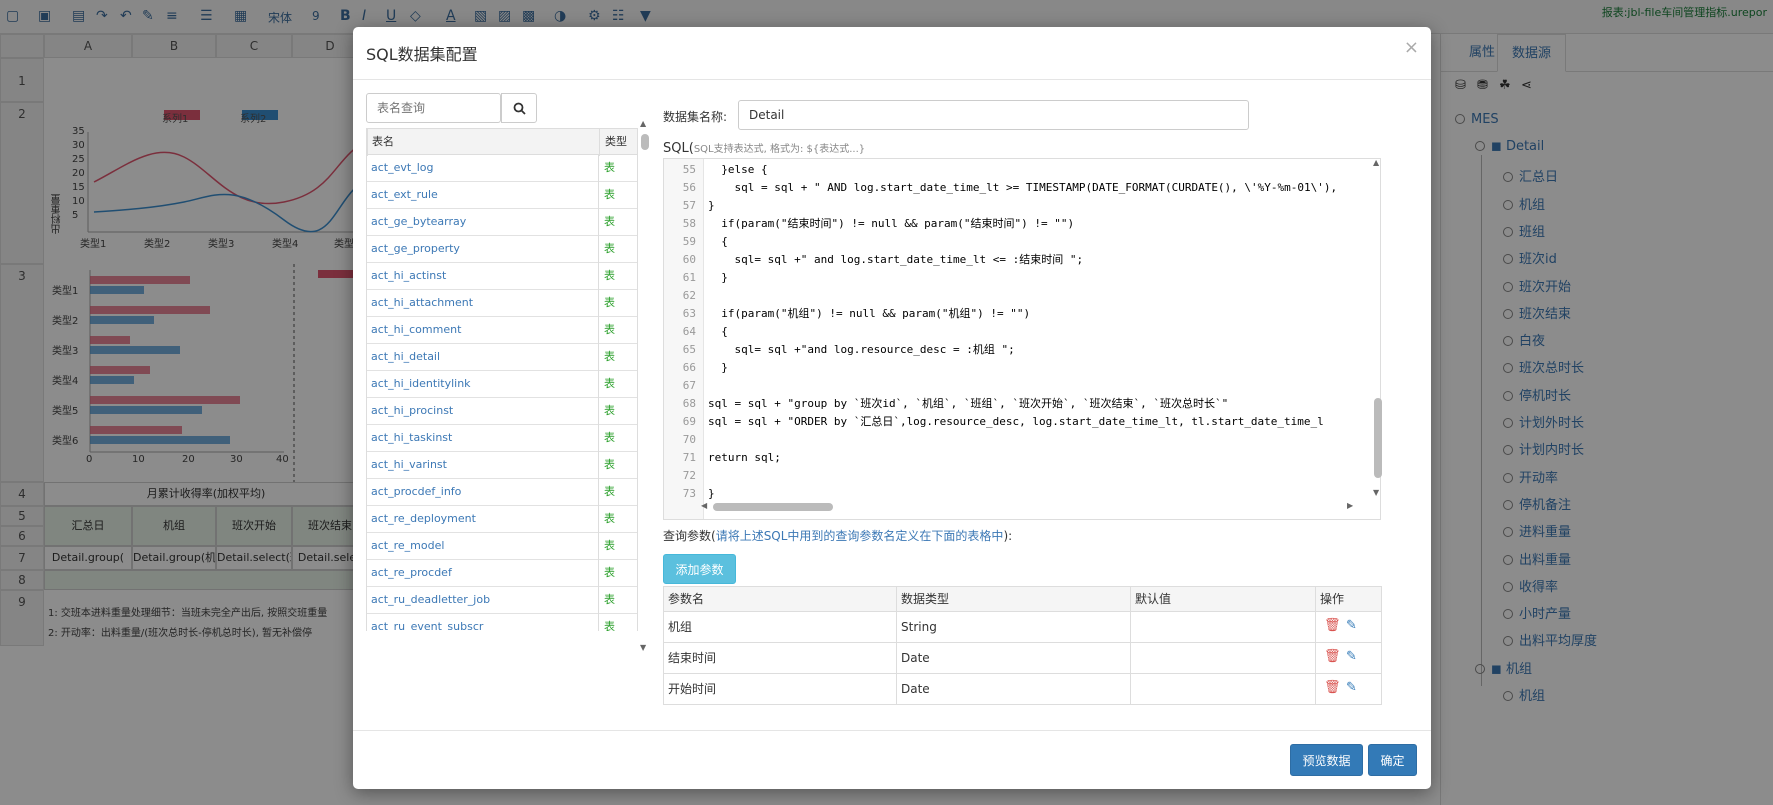 Image resolution: width=1773 pixels, height=805 pixels. What do you see at coordinates (1022, 440) in the screenshot?
I see `code-line: 70` at bounding box center [1022, 440].